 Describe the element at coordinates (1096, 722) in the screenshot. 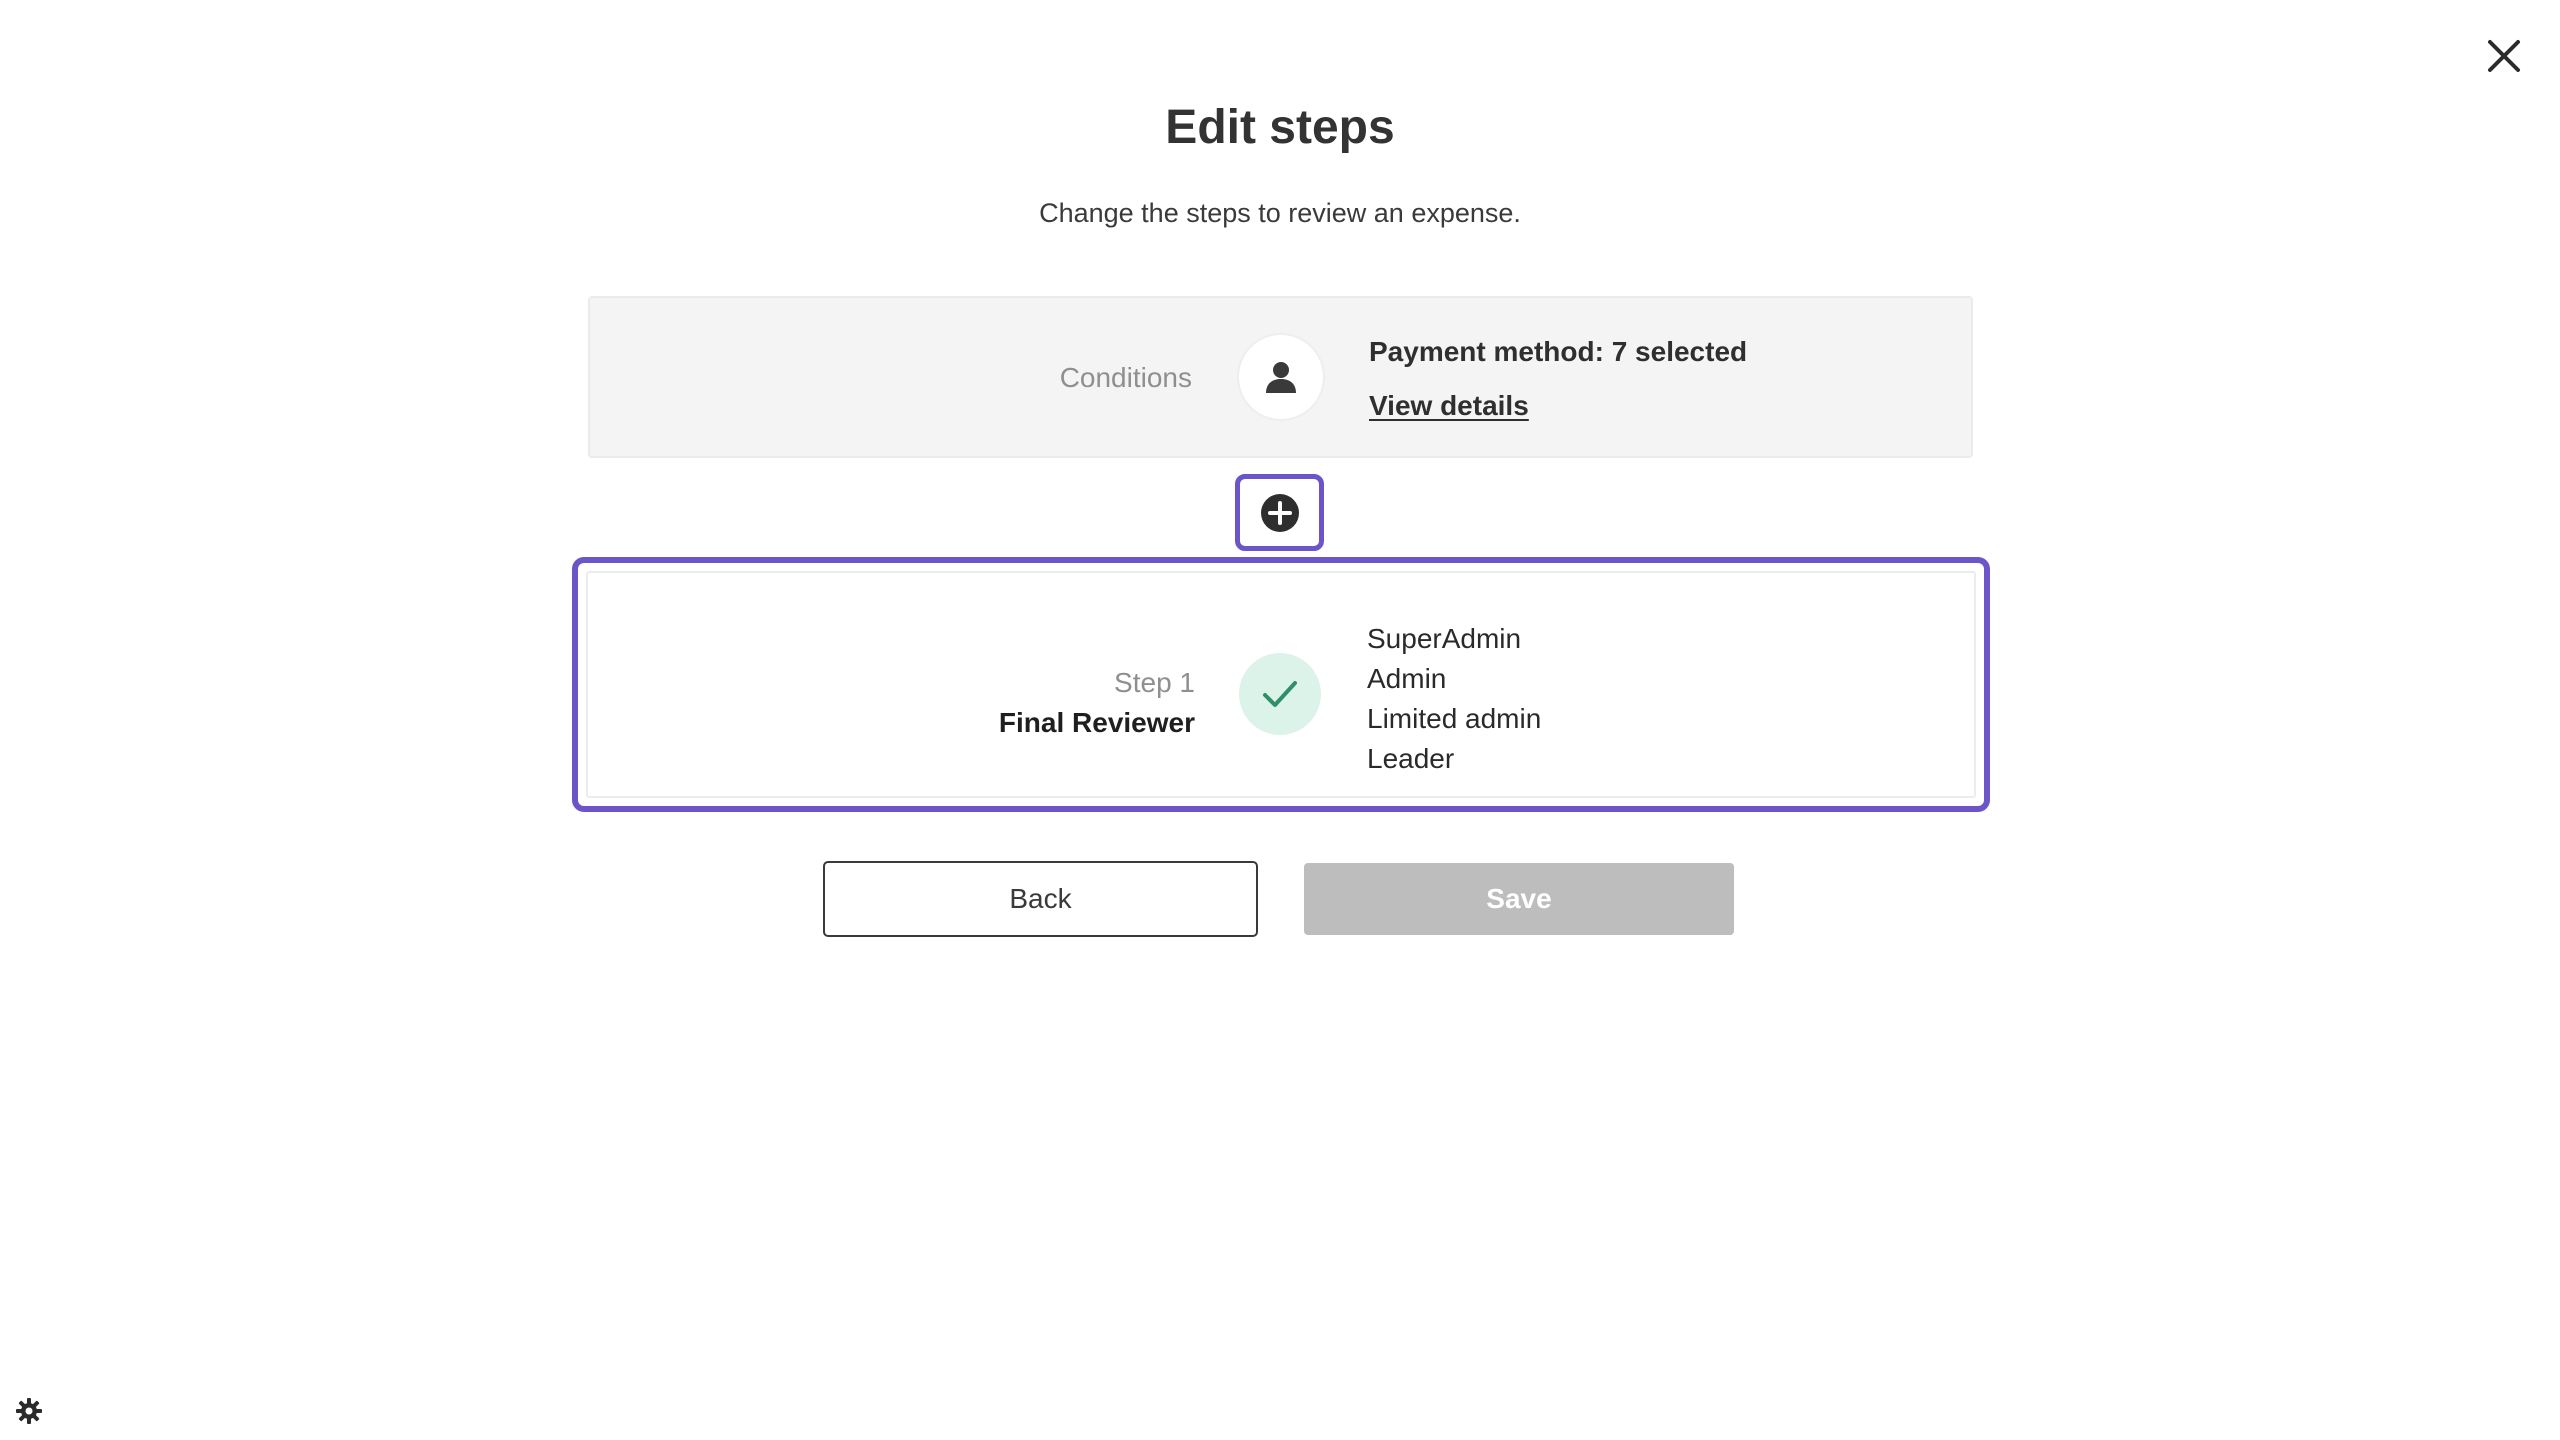

I see `step-name: Final Reviewer` at that location.